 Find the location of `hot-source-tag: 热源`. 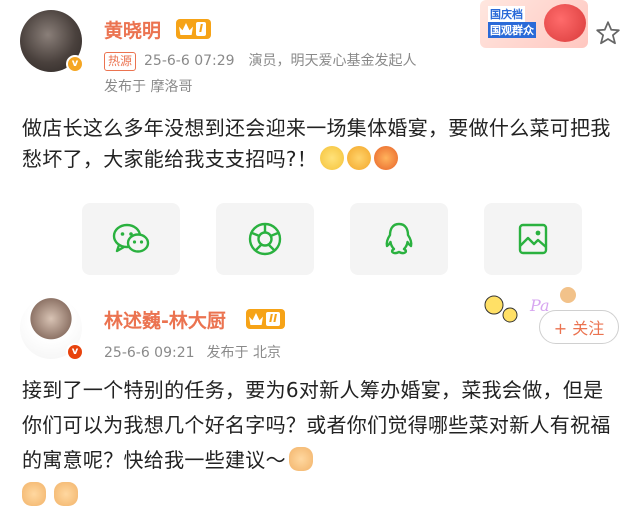

hot-source-tag: 热源 is located at coordinates (120, 61).